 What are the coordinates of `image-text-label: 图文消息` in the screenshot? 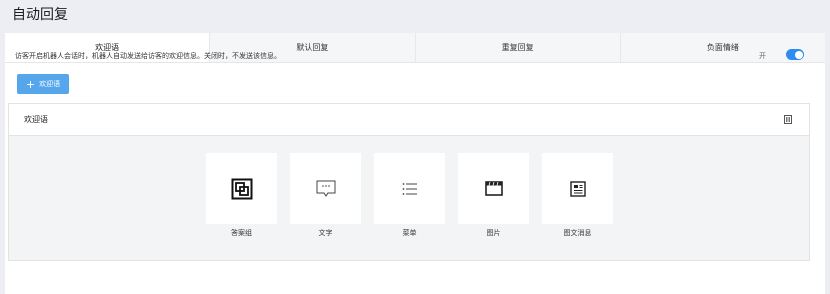 It's located at (577, 233).